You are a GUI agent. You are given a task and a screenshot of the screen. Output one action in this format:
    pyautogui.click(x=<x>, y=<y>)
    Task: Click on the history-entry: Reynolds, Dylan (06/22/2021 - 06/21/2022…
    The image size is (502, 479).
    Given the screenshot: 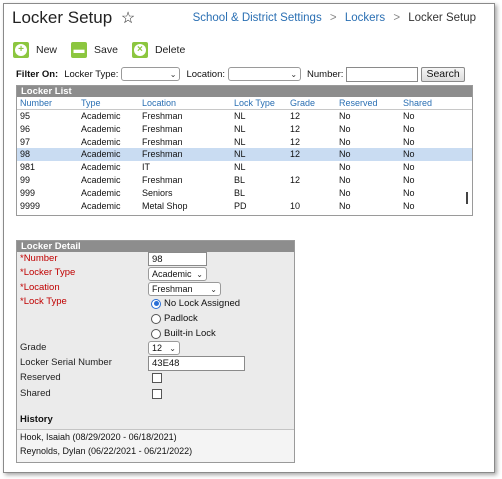 What is the action you would take?
    pyautogui.click(x=106, y=451)
    